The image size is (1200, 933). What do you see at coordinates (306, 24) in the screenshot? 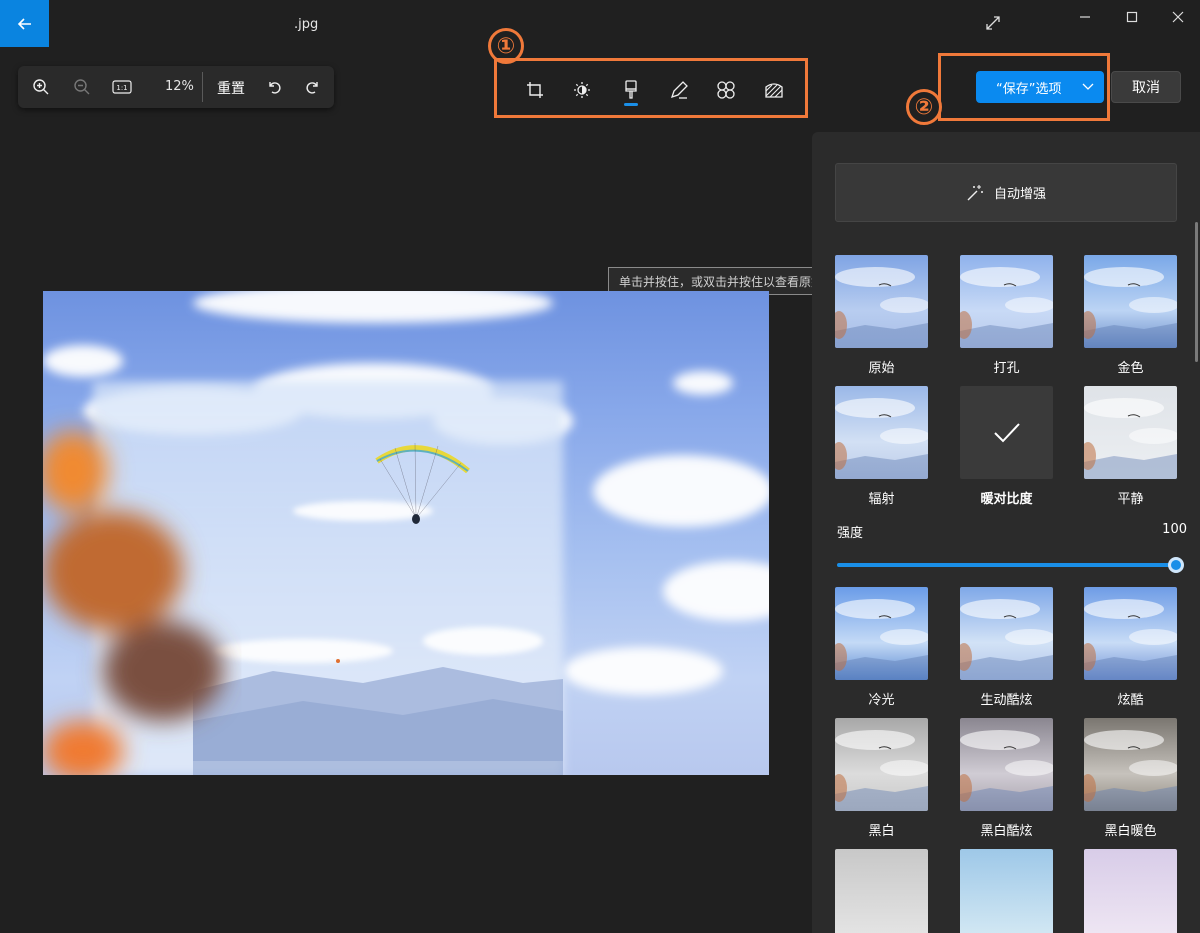
I see `window-title: .jpg` at bounding box center [306, 24].